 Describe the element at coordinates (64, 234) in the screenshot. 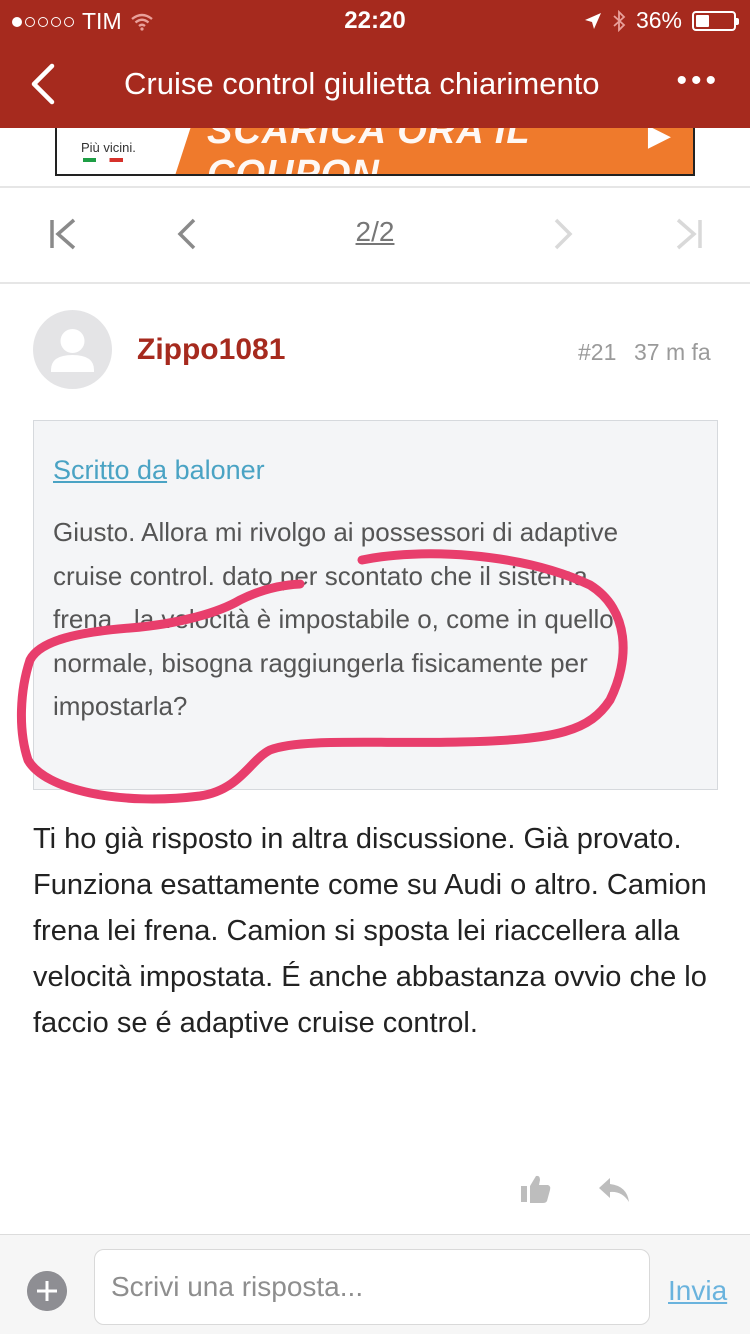

I see `first-page-icon` at that location.